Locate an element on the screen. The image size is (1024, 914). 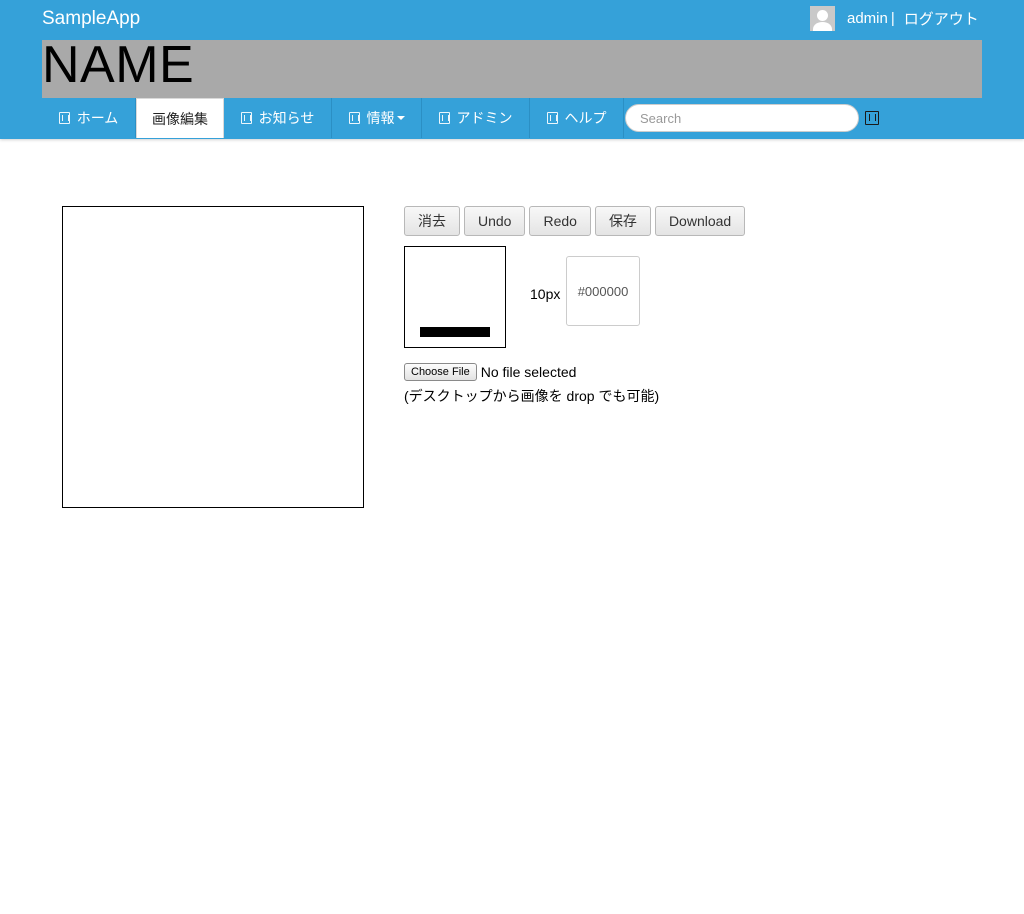
download-button: Download is located at coordinates (700, 221).